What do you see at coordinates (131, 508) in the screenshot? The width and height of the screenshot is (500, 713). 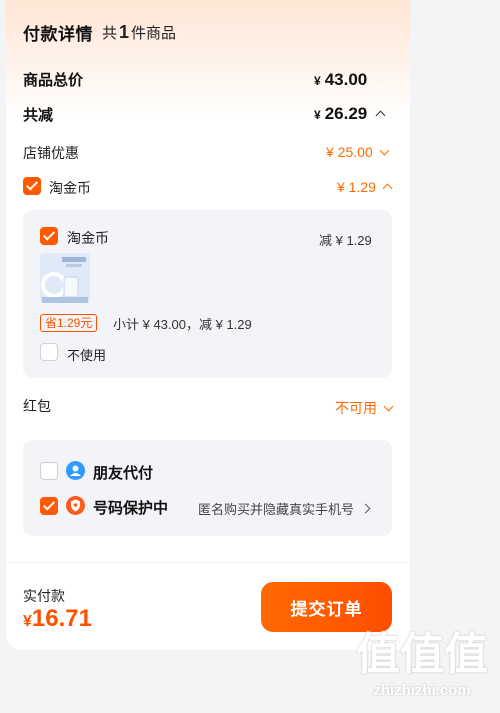 I see `privacy-label: 号码保护中` at bounding box center [131, 508].